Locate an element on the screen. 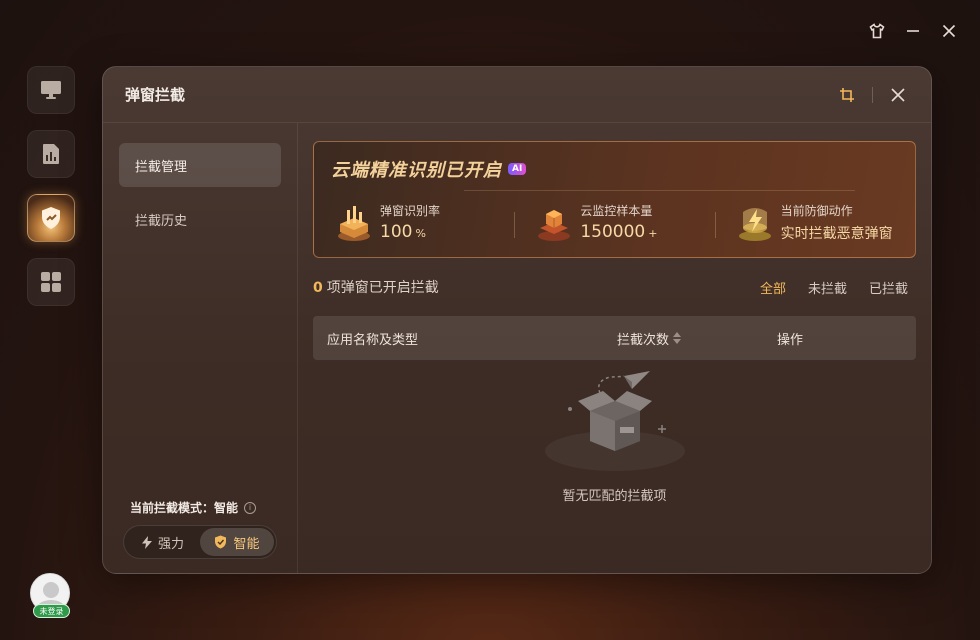 This screenshot has height=640, width=980. mode-smart-label: 智能 is located at coordinates (246, 544).